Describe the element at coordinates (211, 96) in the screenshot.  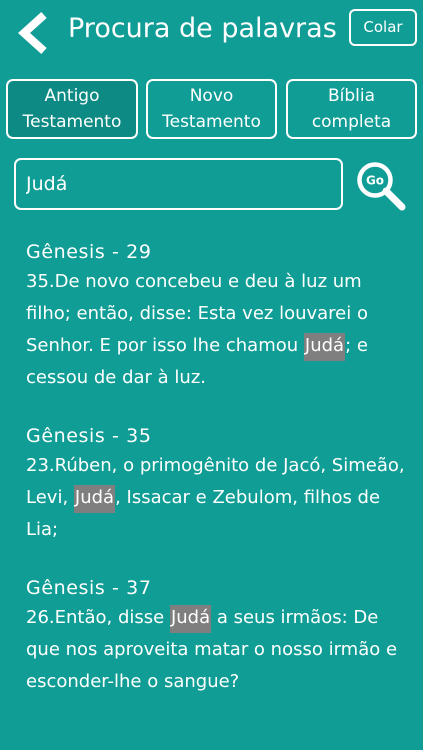
I see `tab-label-line1: Novo` at that location.